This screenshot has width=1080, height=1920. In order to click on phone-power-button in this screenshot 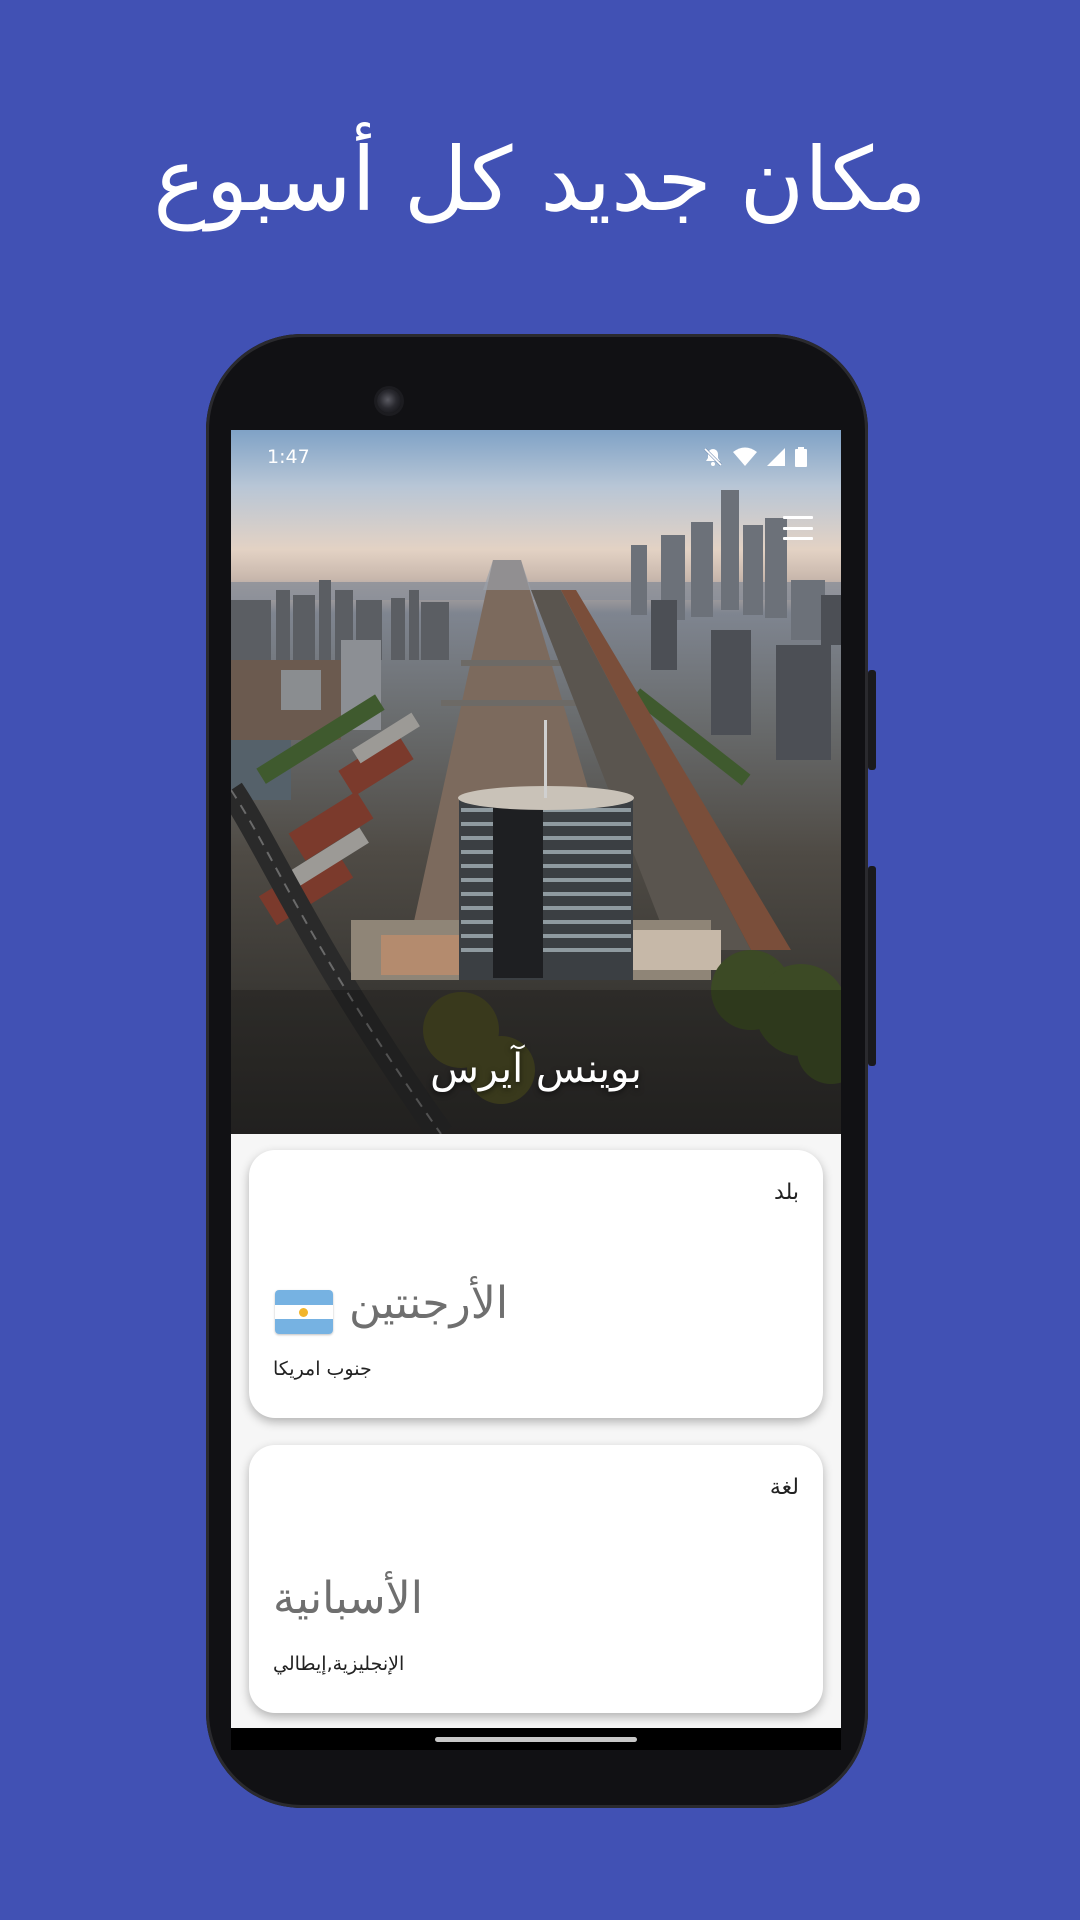, I will do `click(872, 720)`.